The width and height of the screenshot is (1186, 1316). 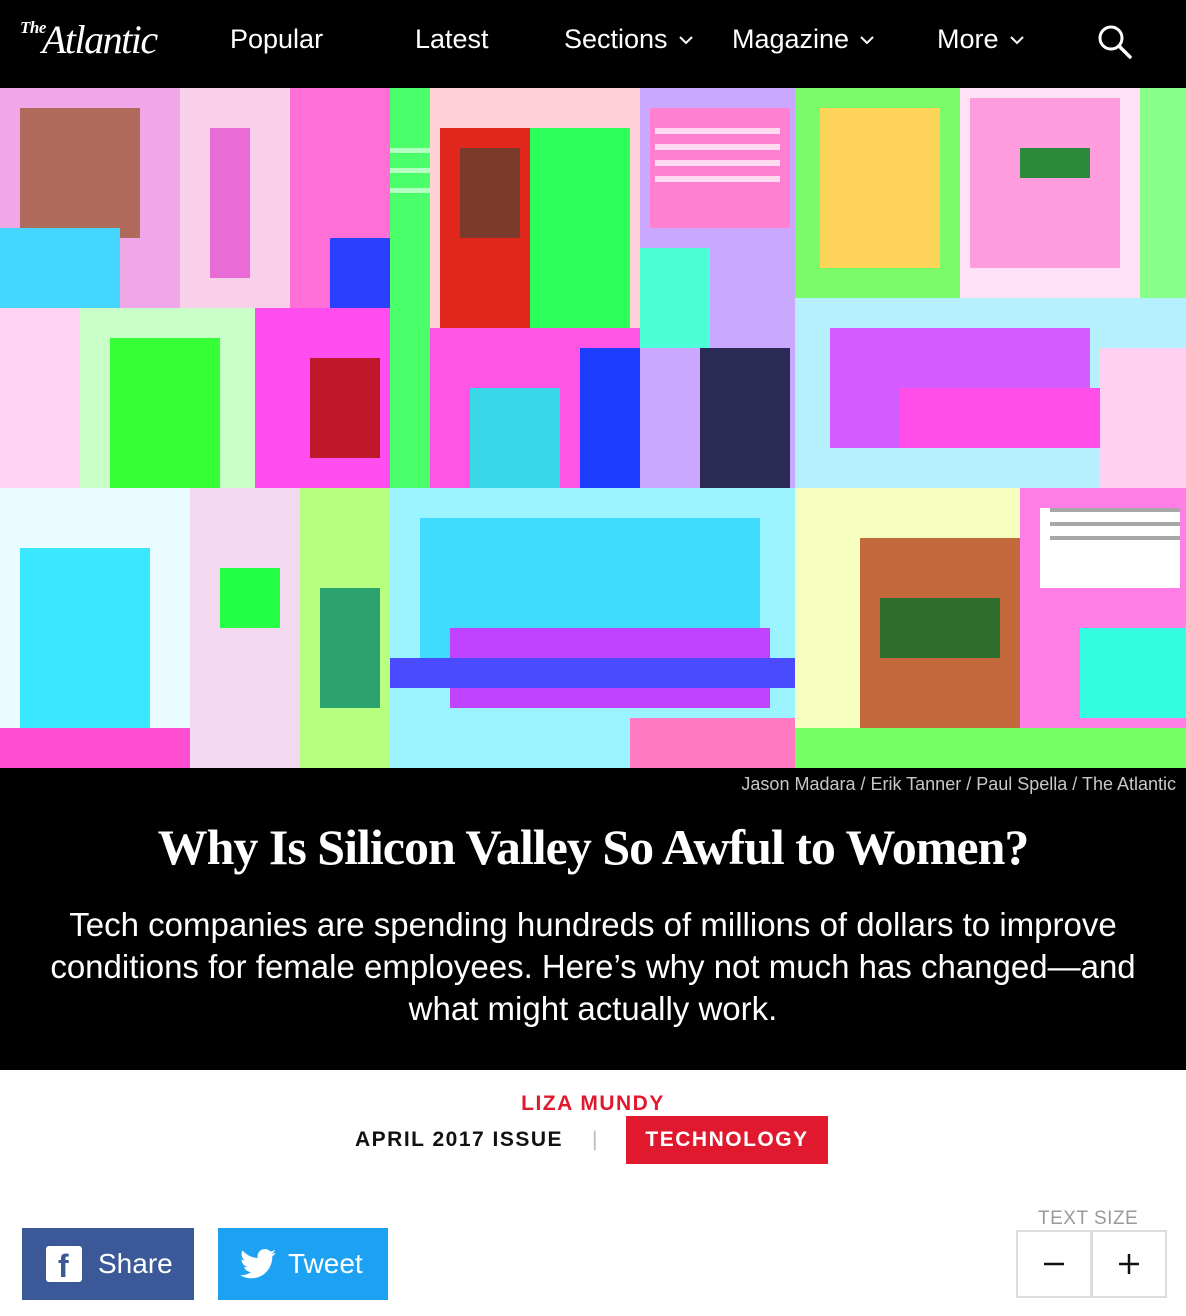 What do you see at coordinates (1088, 1218) in the screenshot?
I see `text-size-label: TEXT SIZE` at bounding box center [1088, 1218].